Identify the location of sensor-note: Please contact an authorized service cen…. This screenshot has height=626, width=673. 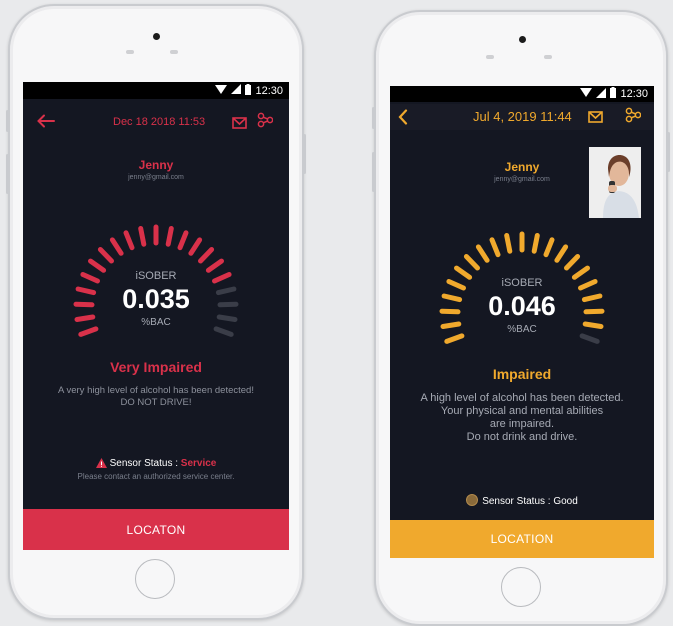
(156, 476).